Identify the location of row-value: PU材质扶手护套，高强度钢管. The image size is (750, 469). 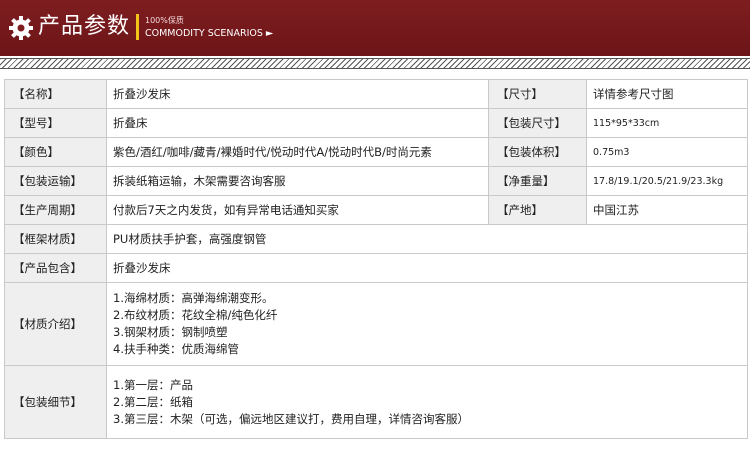
(427, 239).